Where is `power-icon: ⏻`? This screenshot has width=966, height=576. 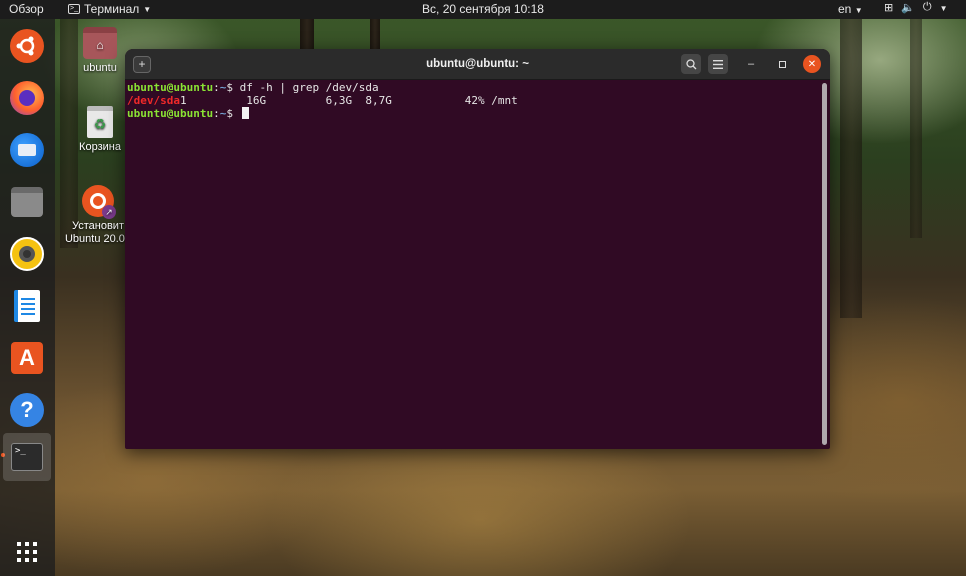 power-icon: ⏻ is located at coordinates (927, 7).